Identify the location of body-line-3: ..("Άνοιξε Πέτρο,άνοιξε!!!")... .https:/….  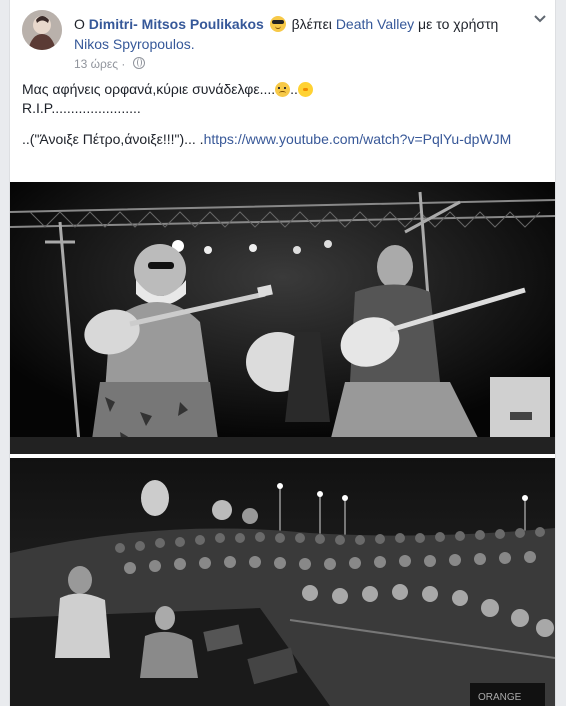
(282, 139).